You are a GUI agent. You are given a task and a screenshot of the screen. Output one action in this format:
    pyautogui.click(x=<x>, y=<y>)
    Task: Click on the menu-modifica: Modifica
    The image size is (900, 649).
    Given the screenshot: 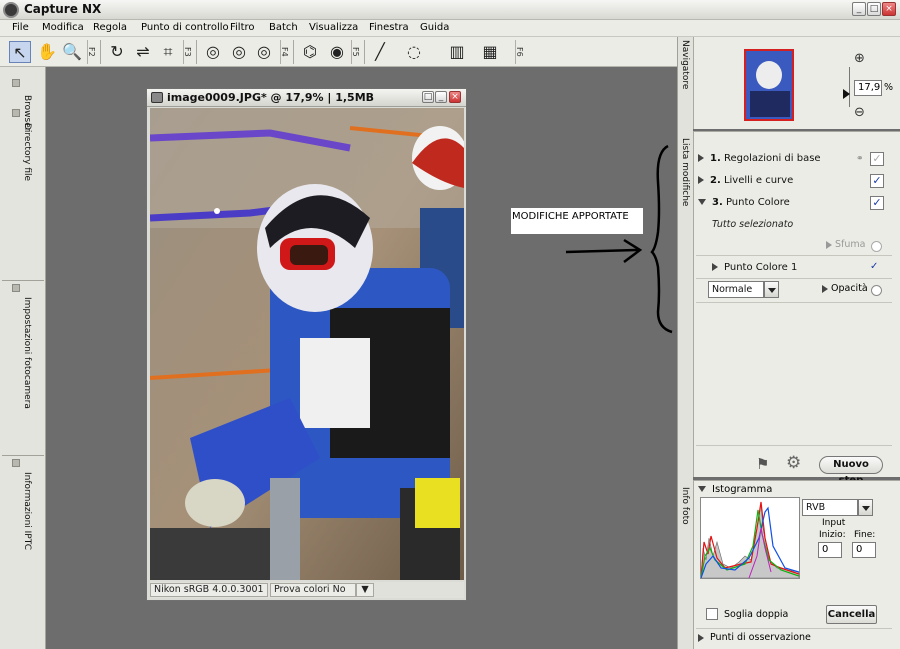 What is the action you would take?
    pyautogui.click(x=63, y=27)
    